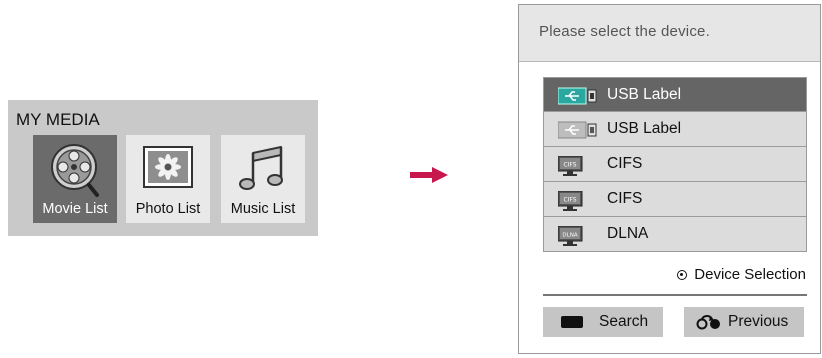 The image size is (822, 358). I want to click on dialog-title: Please select the device., so click(624, 31).